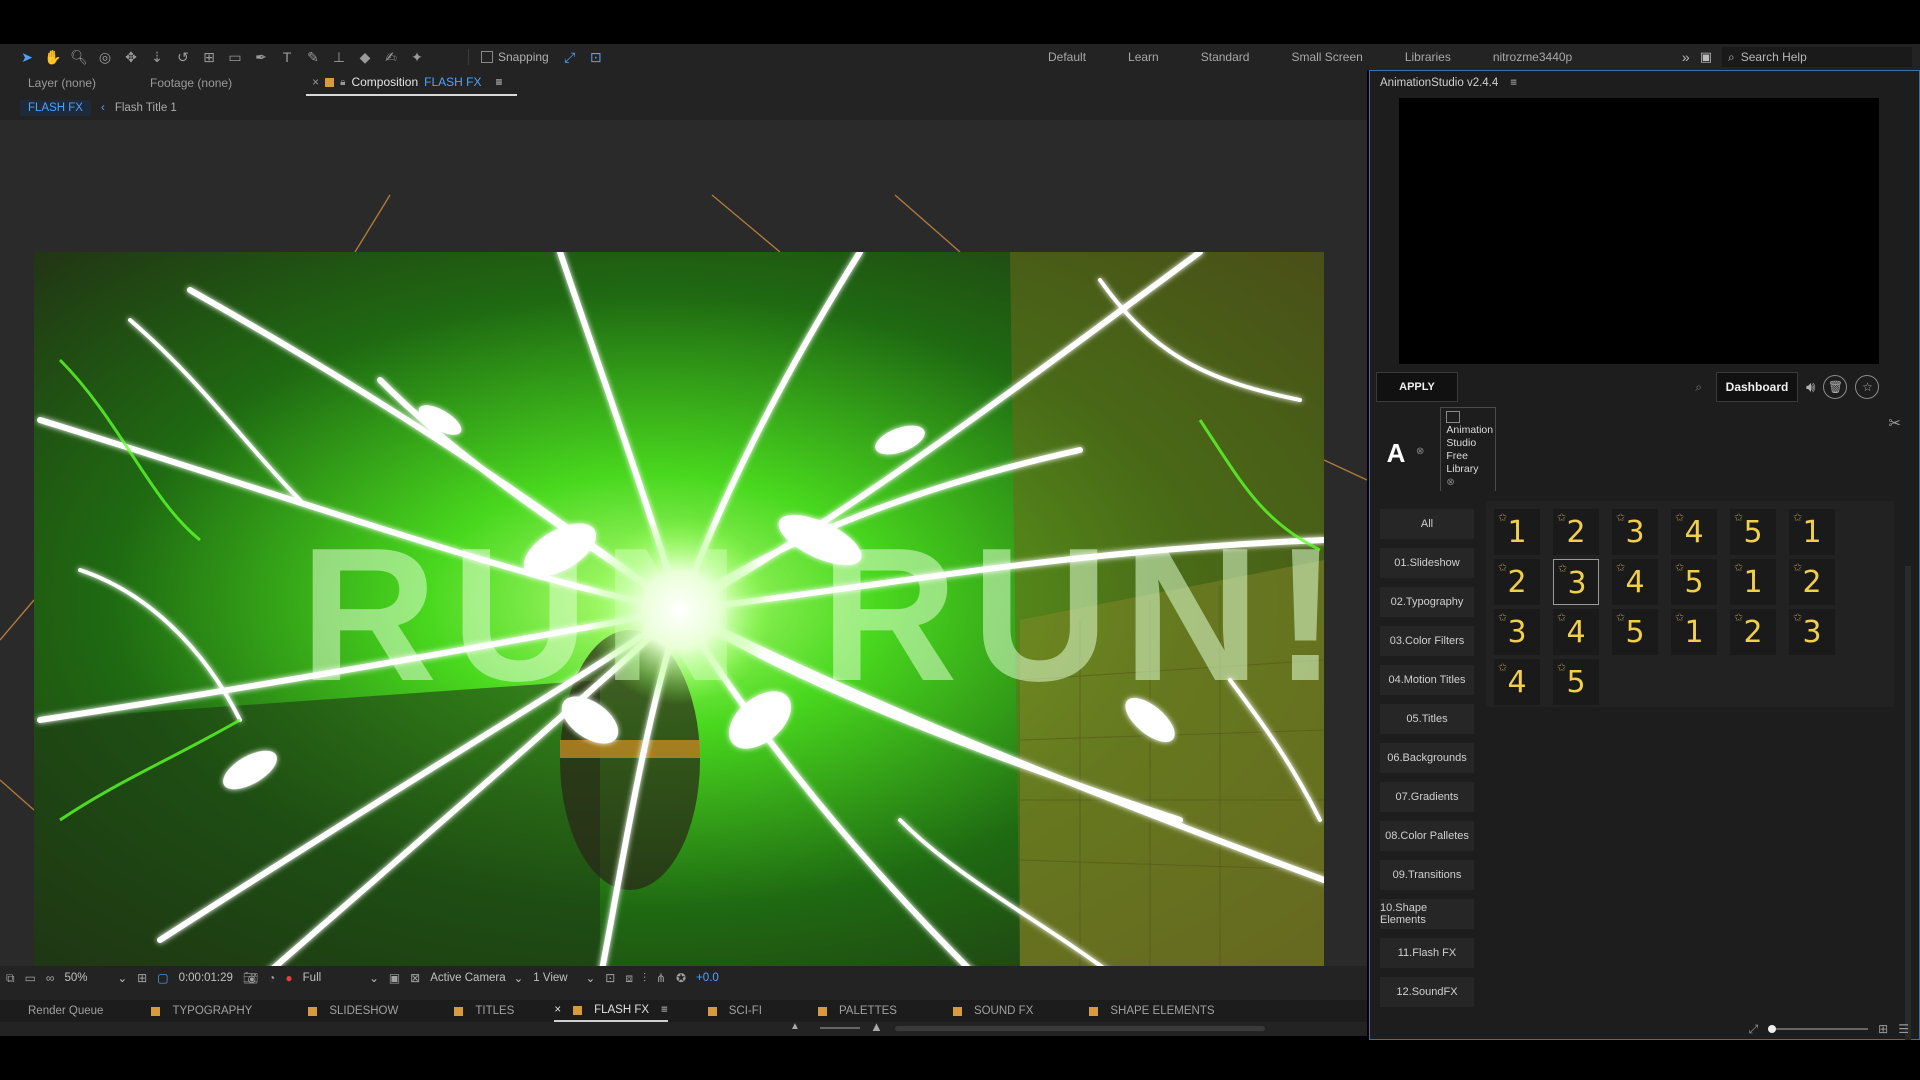  I want to click on list-view-icon: ☰, so click(1903, 1029).